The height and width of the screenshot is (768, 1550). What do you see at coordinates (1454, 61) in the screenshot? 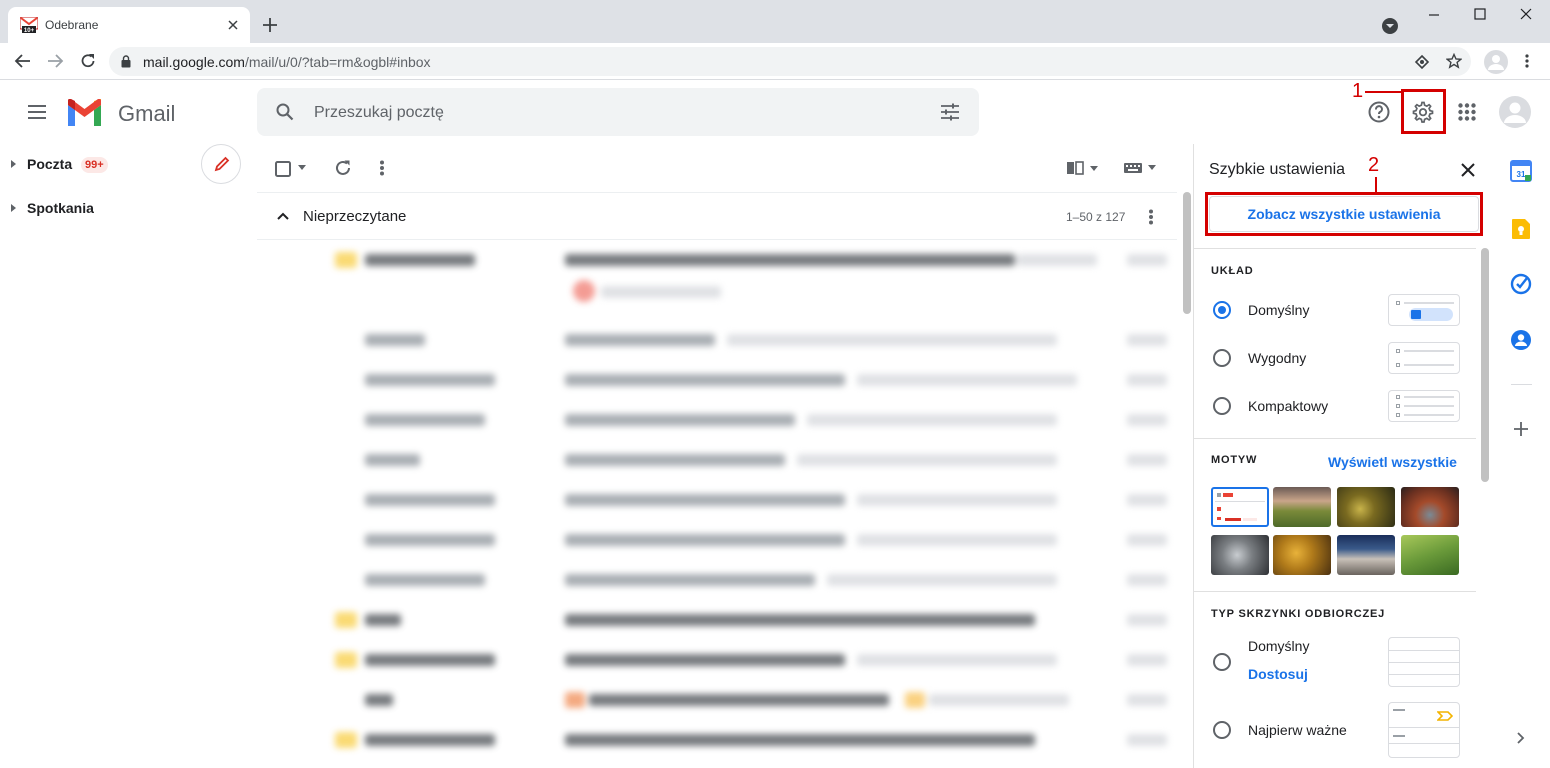
I see `bookmark-star-icon` at bounding box center [1454, 61].